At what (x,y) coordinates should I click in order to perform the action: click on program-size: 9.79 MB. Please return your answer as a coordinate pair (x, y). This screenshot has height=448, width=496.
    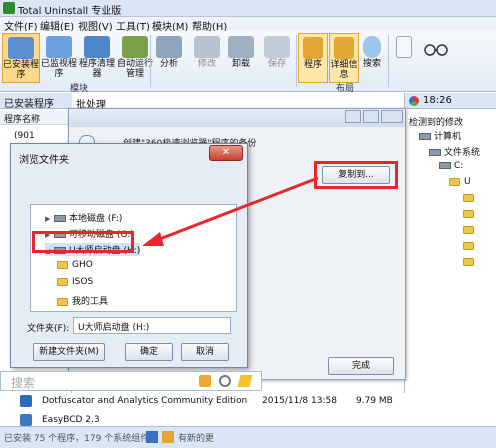
    Looking at the image, I should click on (374, 401).